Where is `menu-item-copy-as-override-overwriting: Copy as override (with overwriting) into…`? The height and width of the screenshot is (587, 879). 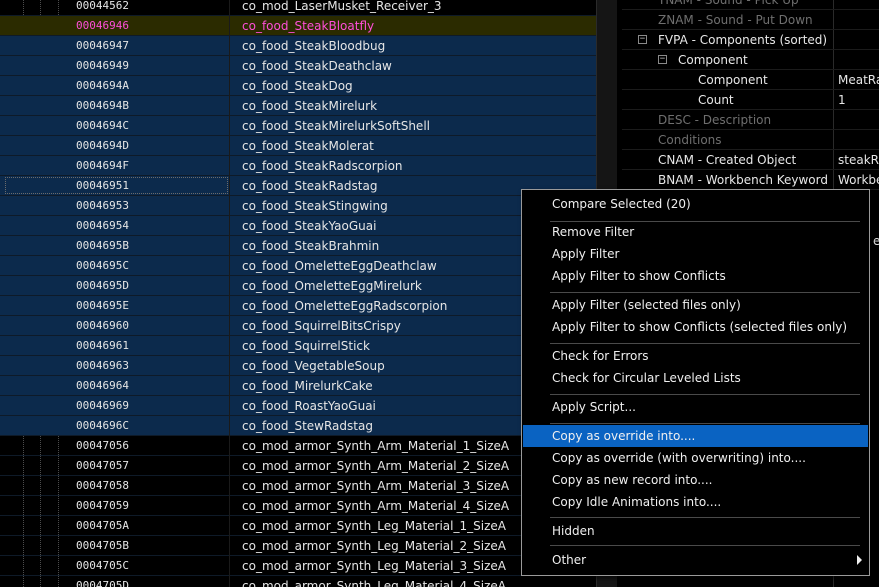
menu-item-copy-as-override-overwriting: Copy as override (with overwriting) into… is located at coordinates (695, 458).